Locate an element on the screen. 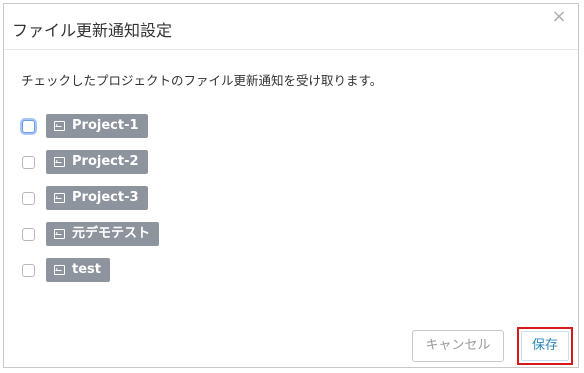 The width and height of the screenshot is (584, 373). dialog-title: ファイル更新通知設定 is located at coordinates (92, 30).